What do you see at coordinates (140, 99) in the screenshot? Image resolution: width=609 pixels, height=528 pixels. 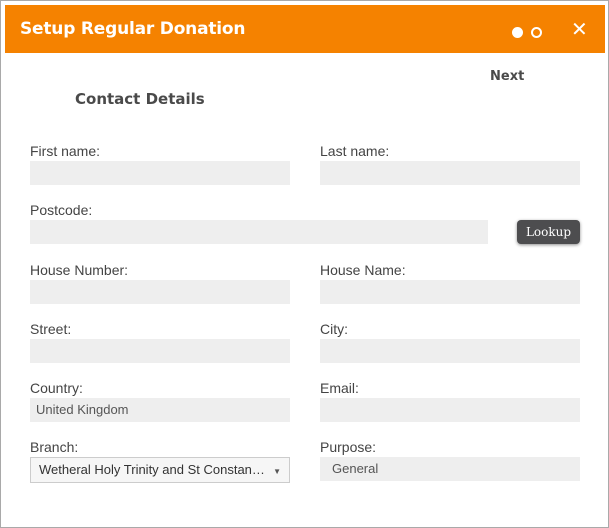 I see `section-title: Contact Details` at bounding box center [140, 99].